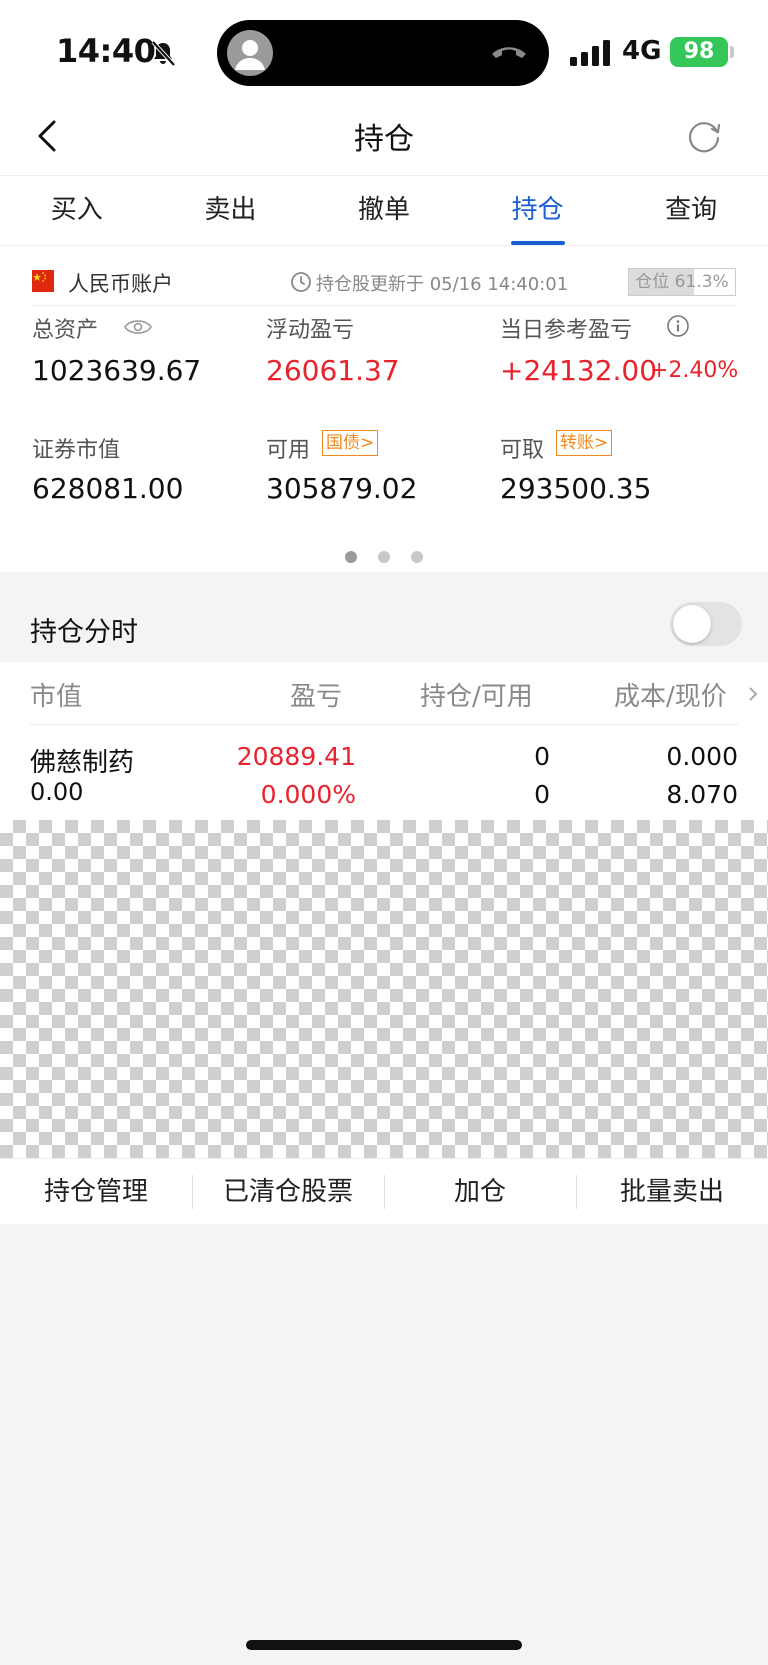 This screenshot has width=768, height=1665. Describe the element at coordinates (590, 53) in the screenshot. I see `cellular-signal-icon` at that location.